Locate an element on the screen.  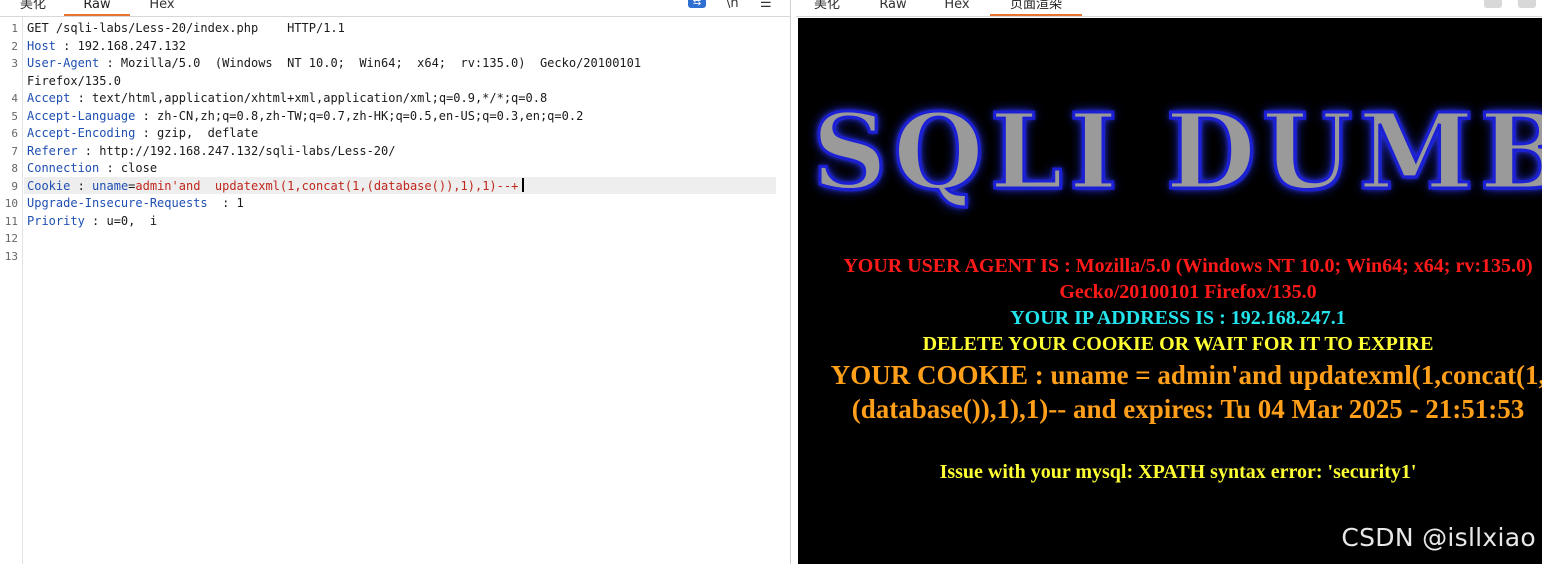
line-number: 5 is located at coordinates (14, 116).